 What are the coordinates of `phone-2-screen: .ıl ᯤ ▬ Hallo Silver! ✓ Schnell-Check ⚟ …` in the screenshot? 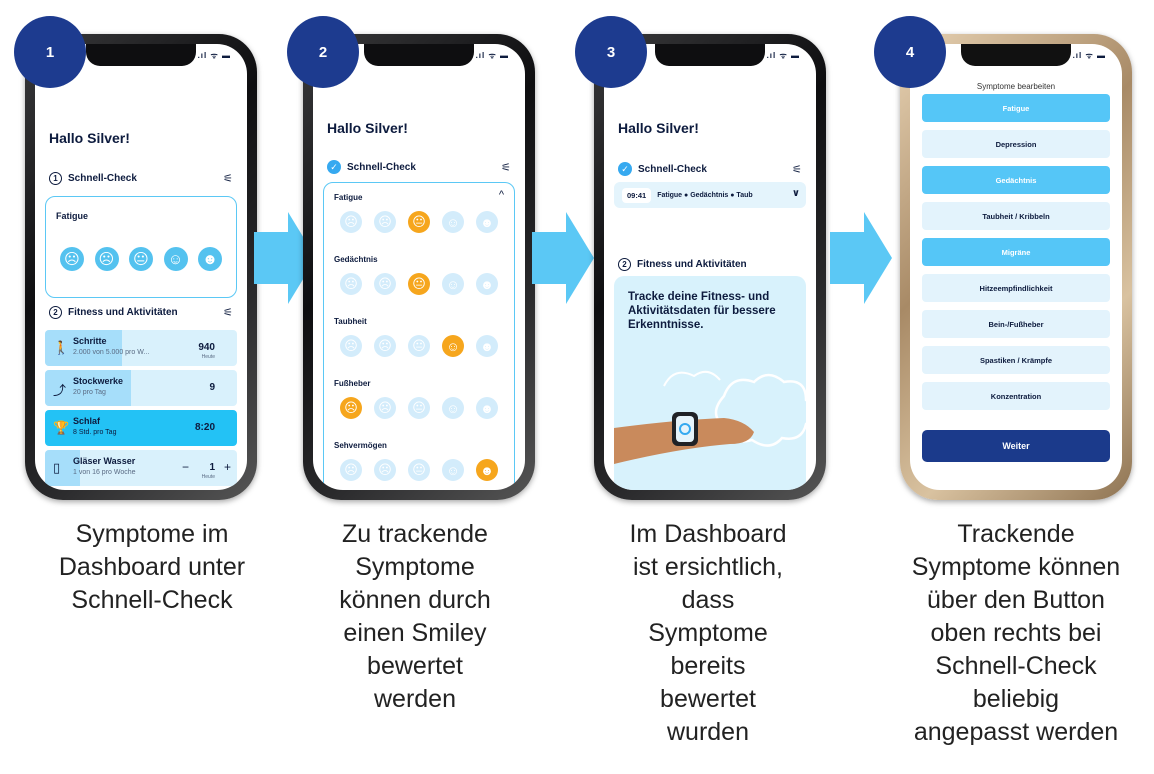 It's located at (419, 267).